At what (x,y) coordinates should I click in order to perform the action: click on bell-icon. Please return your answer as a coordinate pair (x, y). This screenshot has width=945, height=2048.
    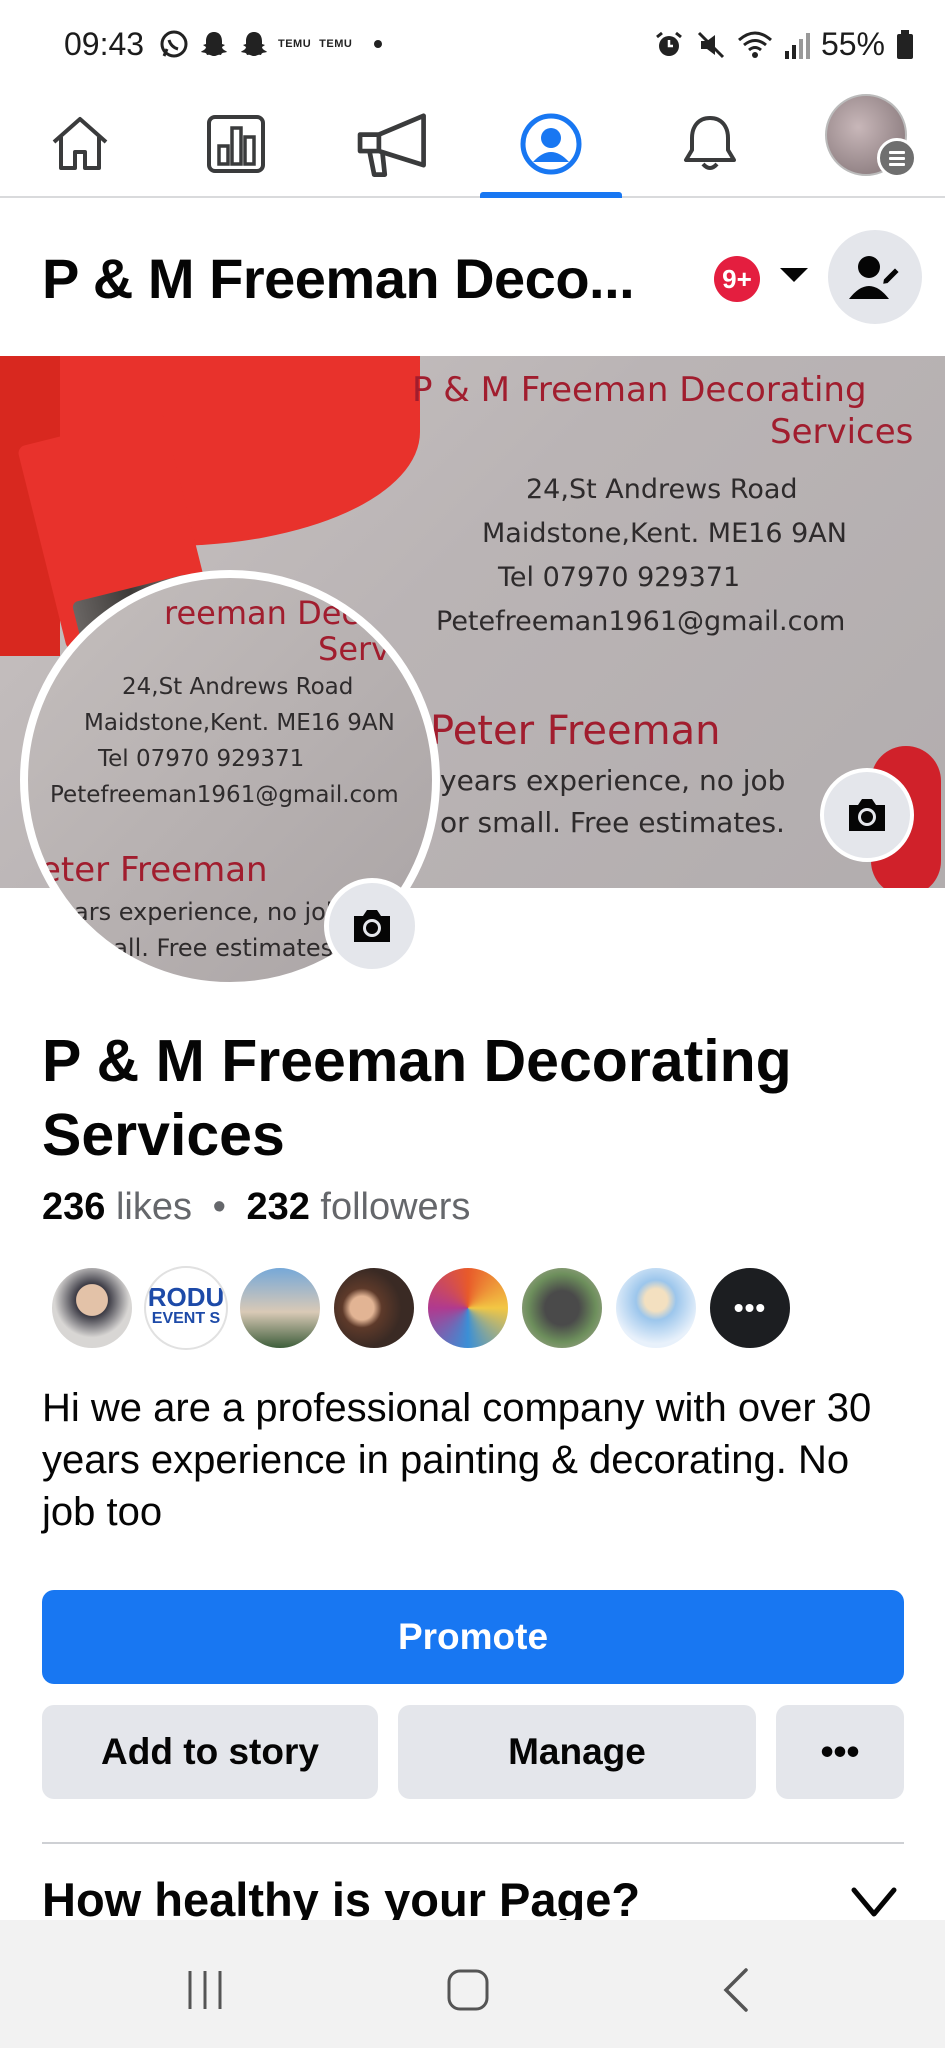
    Looking at the image, I should click on (710, 143).